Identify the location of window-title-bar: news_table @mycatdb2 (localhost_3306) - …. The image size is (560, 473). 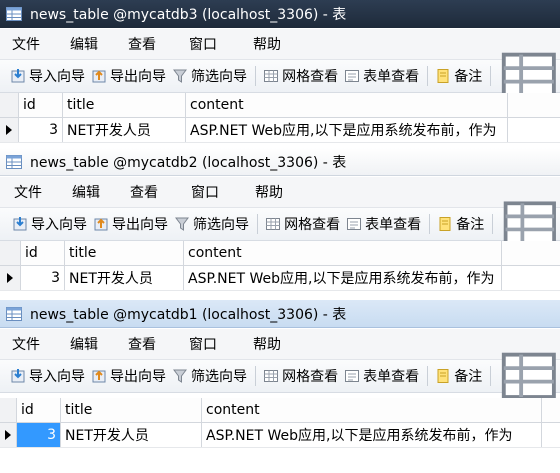
(280, 162).